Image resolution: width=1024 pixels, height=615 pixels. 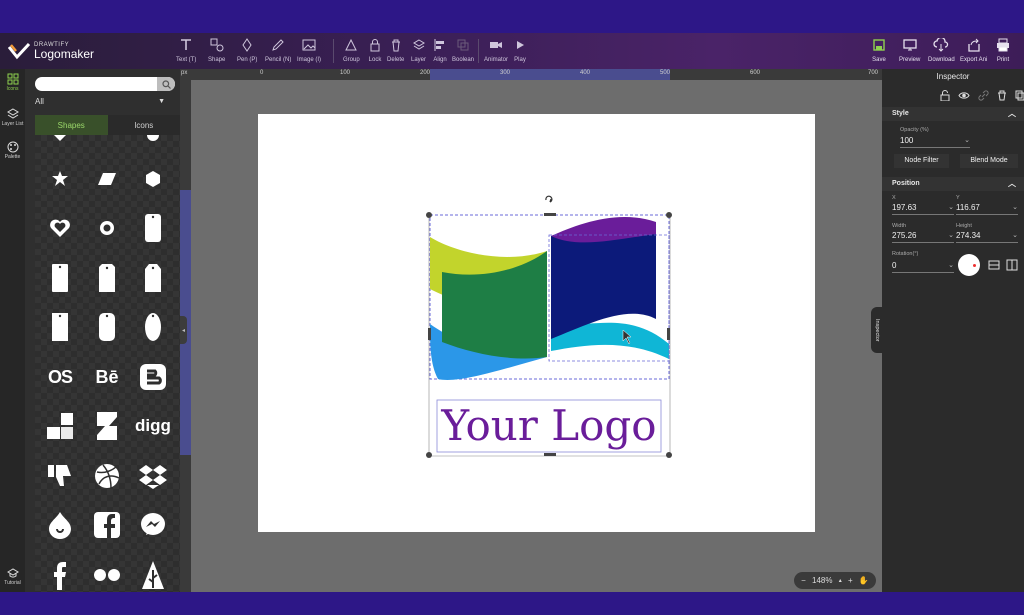 What do you see at coordinates (1015, 235) in the screenshot?
I see `spinner-icon: ⌄` at bounding box center [1015, 235].